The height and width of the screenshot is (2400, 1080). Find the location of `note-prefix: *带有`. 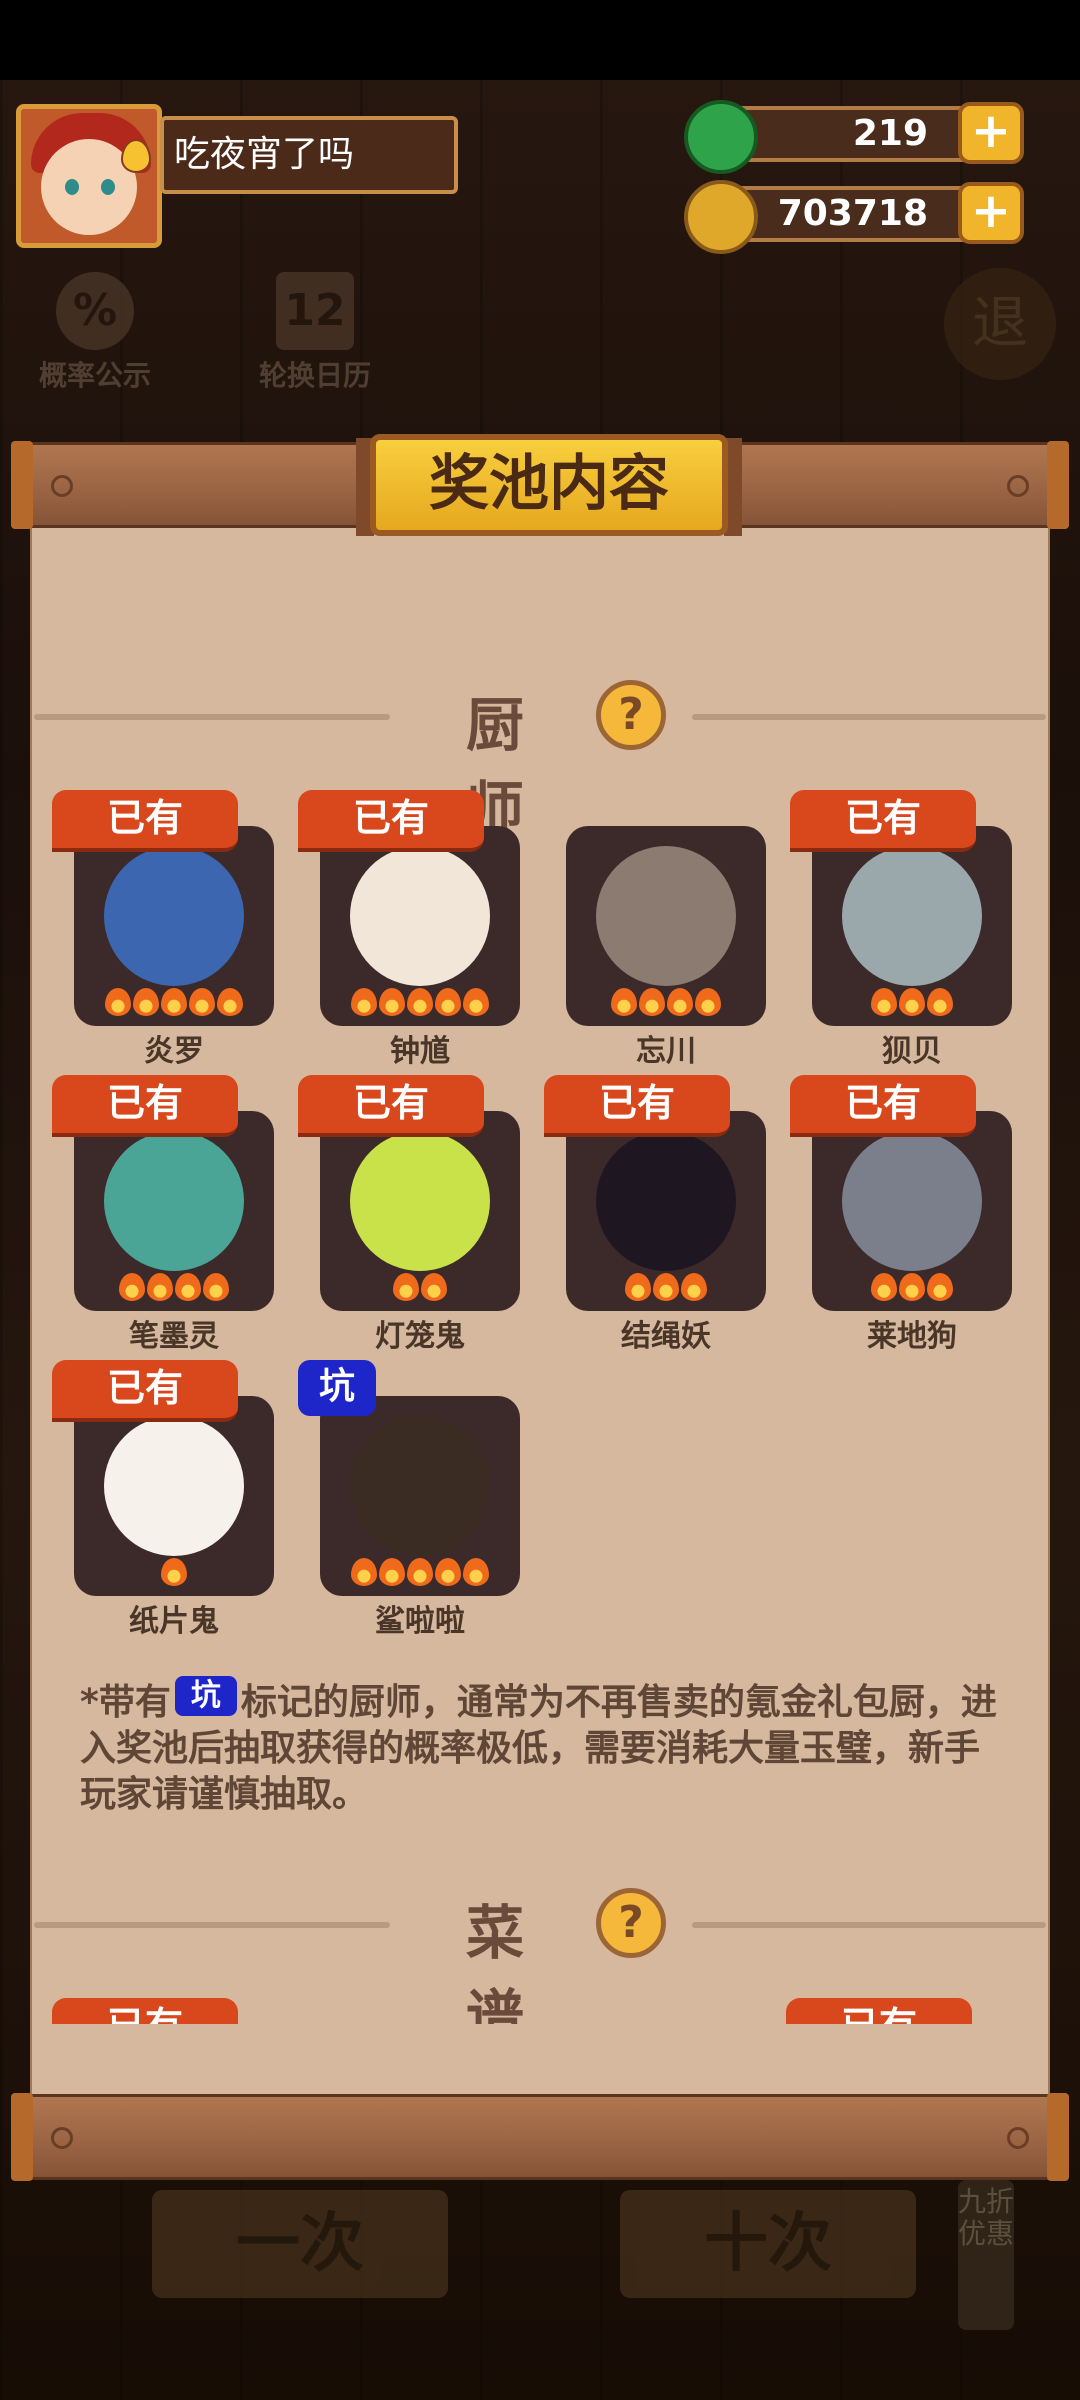

note-prefix: *带有 is located at coordinates (125, 1702).